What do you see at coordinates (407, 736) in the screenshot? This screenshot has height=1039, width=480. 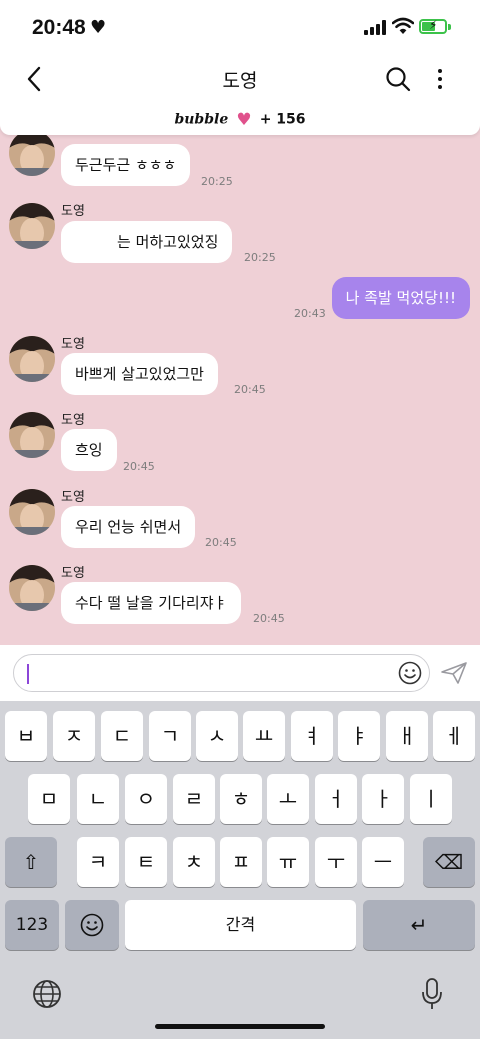 I see `key: ㅐ` at bounding box center [407, 736].